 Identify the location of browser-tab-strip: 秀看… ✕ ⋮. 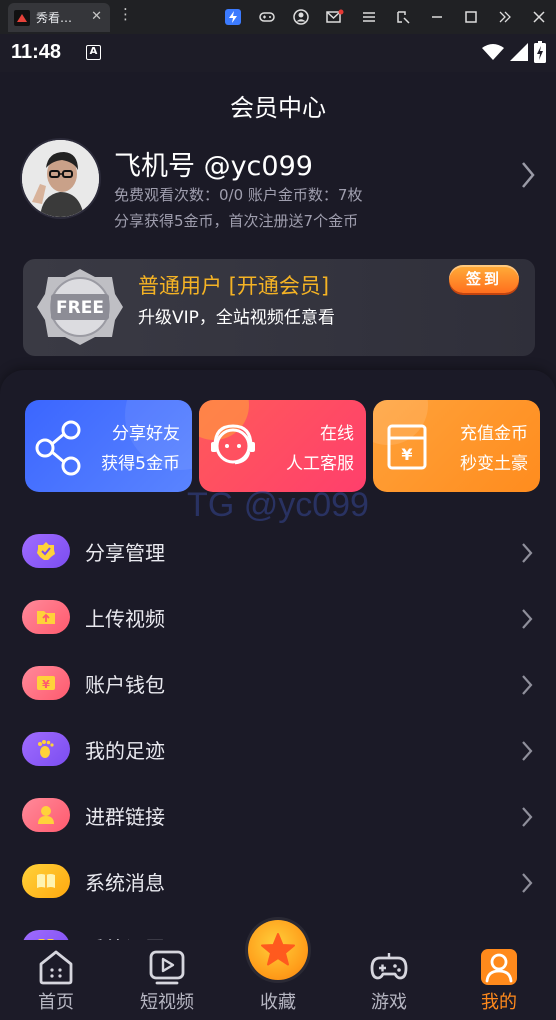
(278, 17).